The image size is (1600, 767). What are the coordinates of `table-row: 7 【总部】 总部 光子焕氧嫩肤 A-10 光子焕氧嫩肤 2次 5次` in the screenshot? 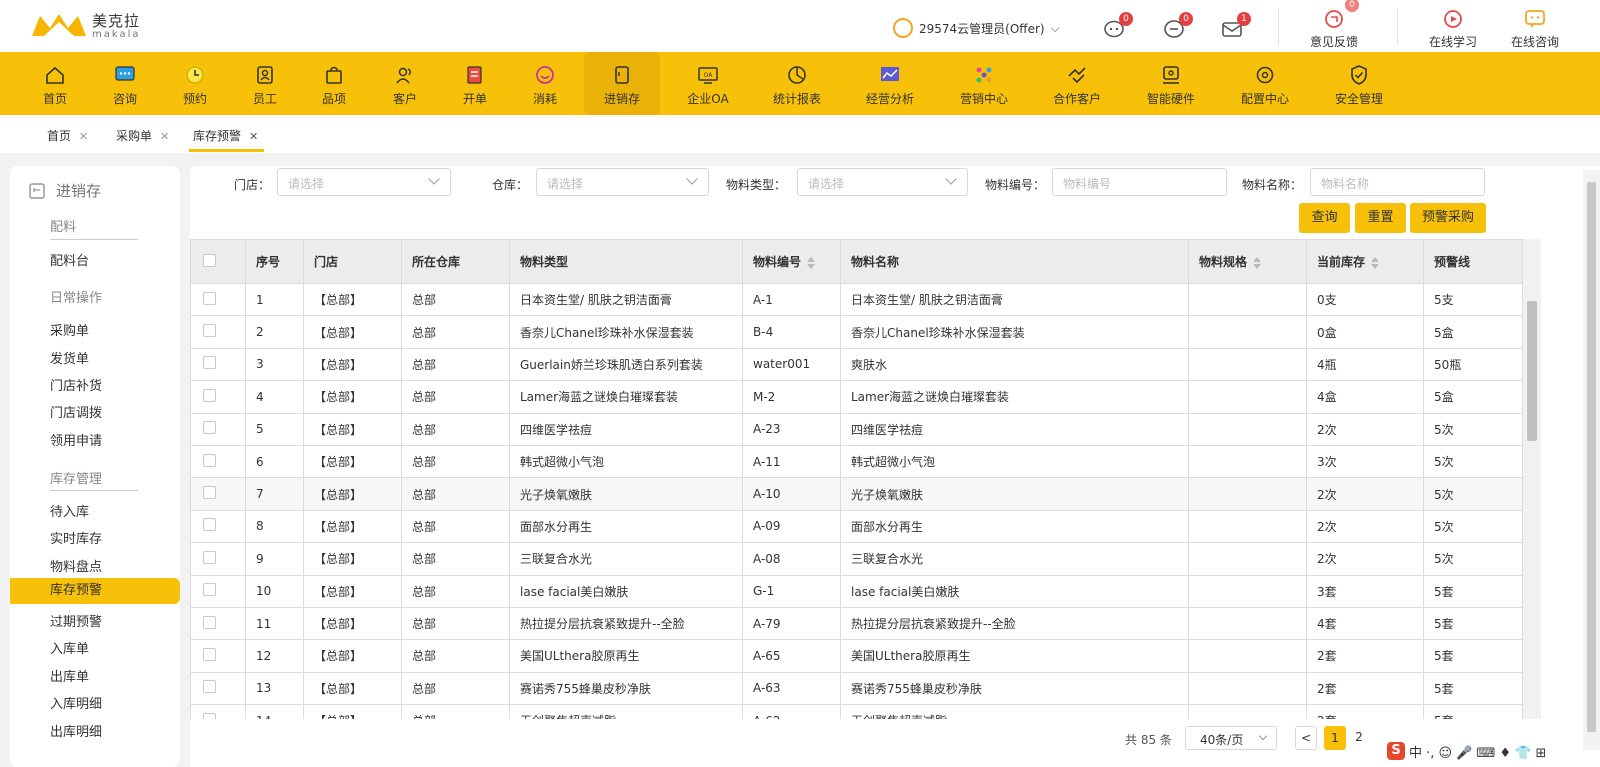 It's located at (856, 494).